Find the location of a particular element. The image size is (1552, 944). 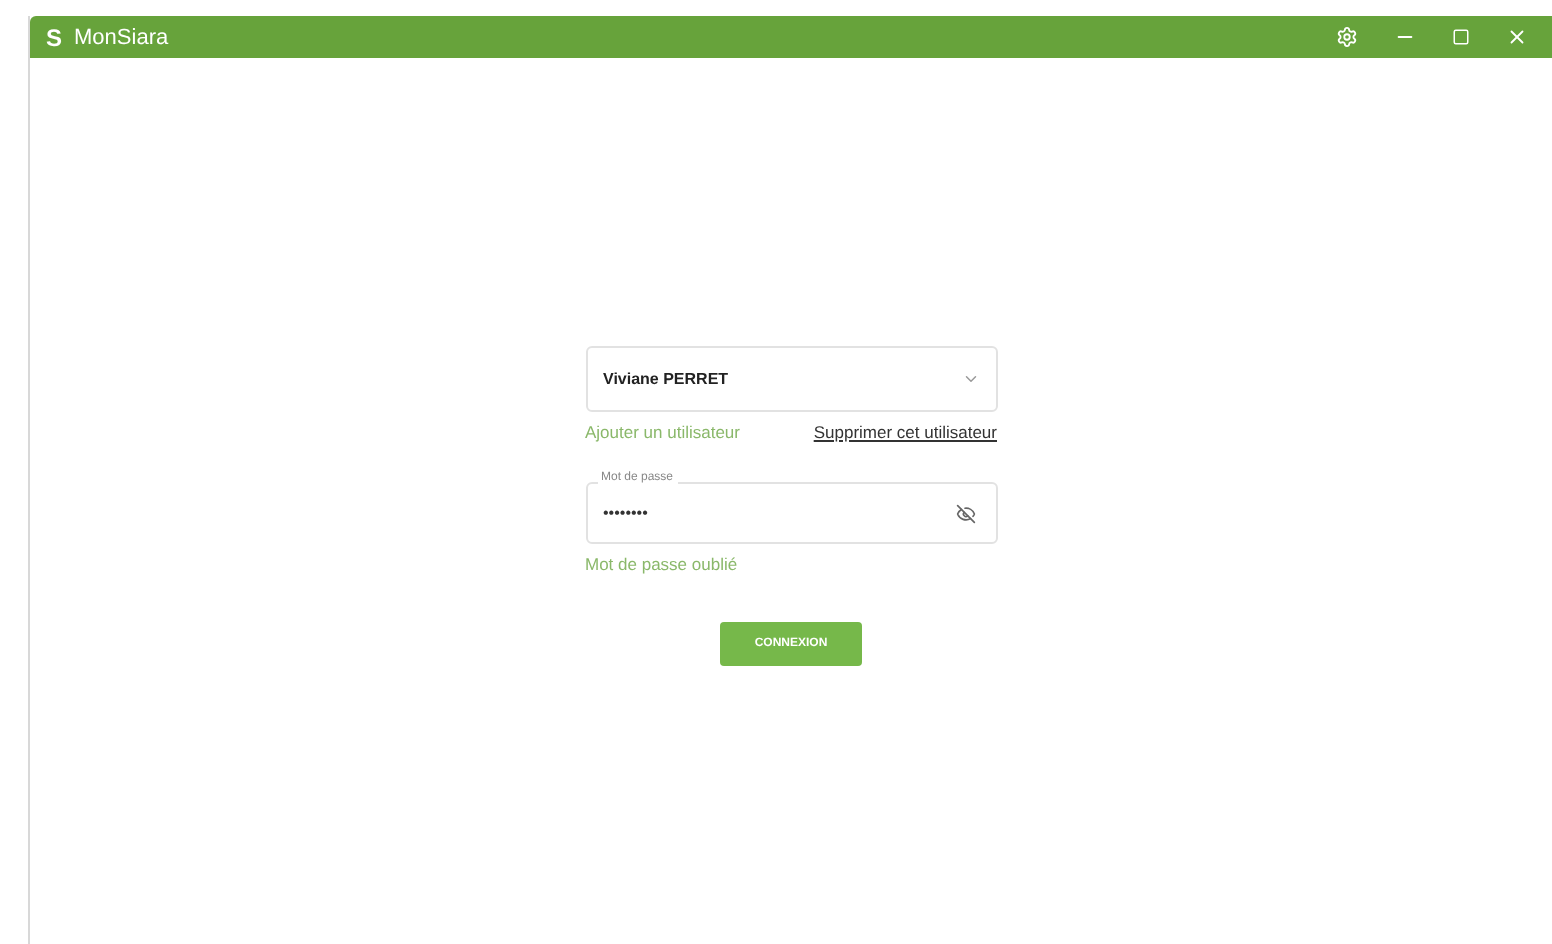

eye-off-icon is located at coordinates (965, 513).